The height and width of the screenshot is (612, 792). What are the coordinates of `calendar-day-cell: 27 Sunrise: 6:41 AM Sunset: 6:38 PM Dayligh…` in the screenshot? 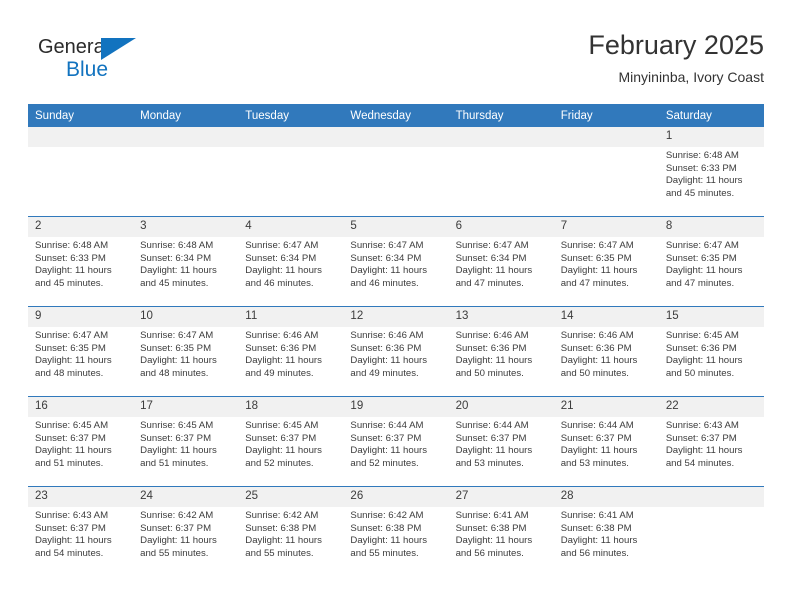 It's located at (501, 531).